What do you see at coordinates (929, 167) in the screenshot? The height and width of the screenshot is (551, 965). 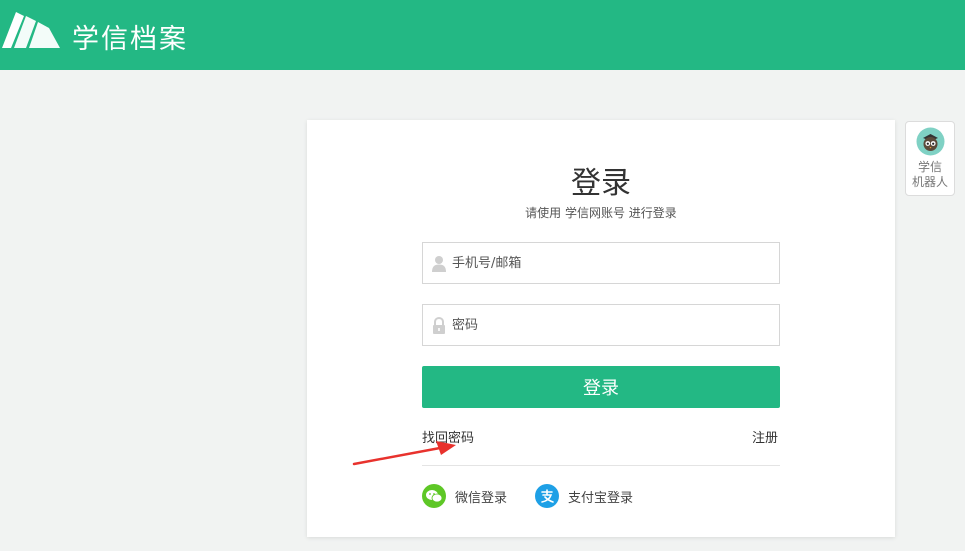 I see `robot-label-line1: 学信` at bounding box center [929, 167].